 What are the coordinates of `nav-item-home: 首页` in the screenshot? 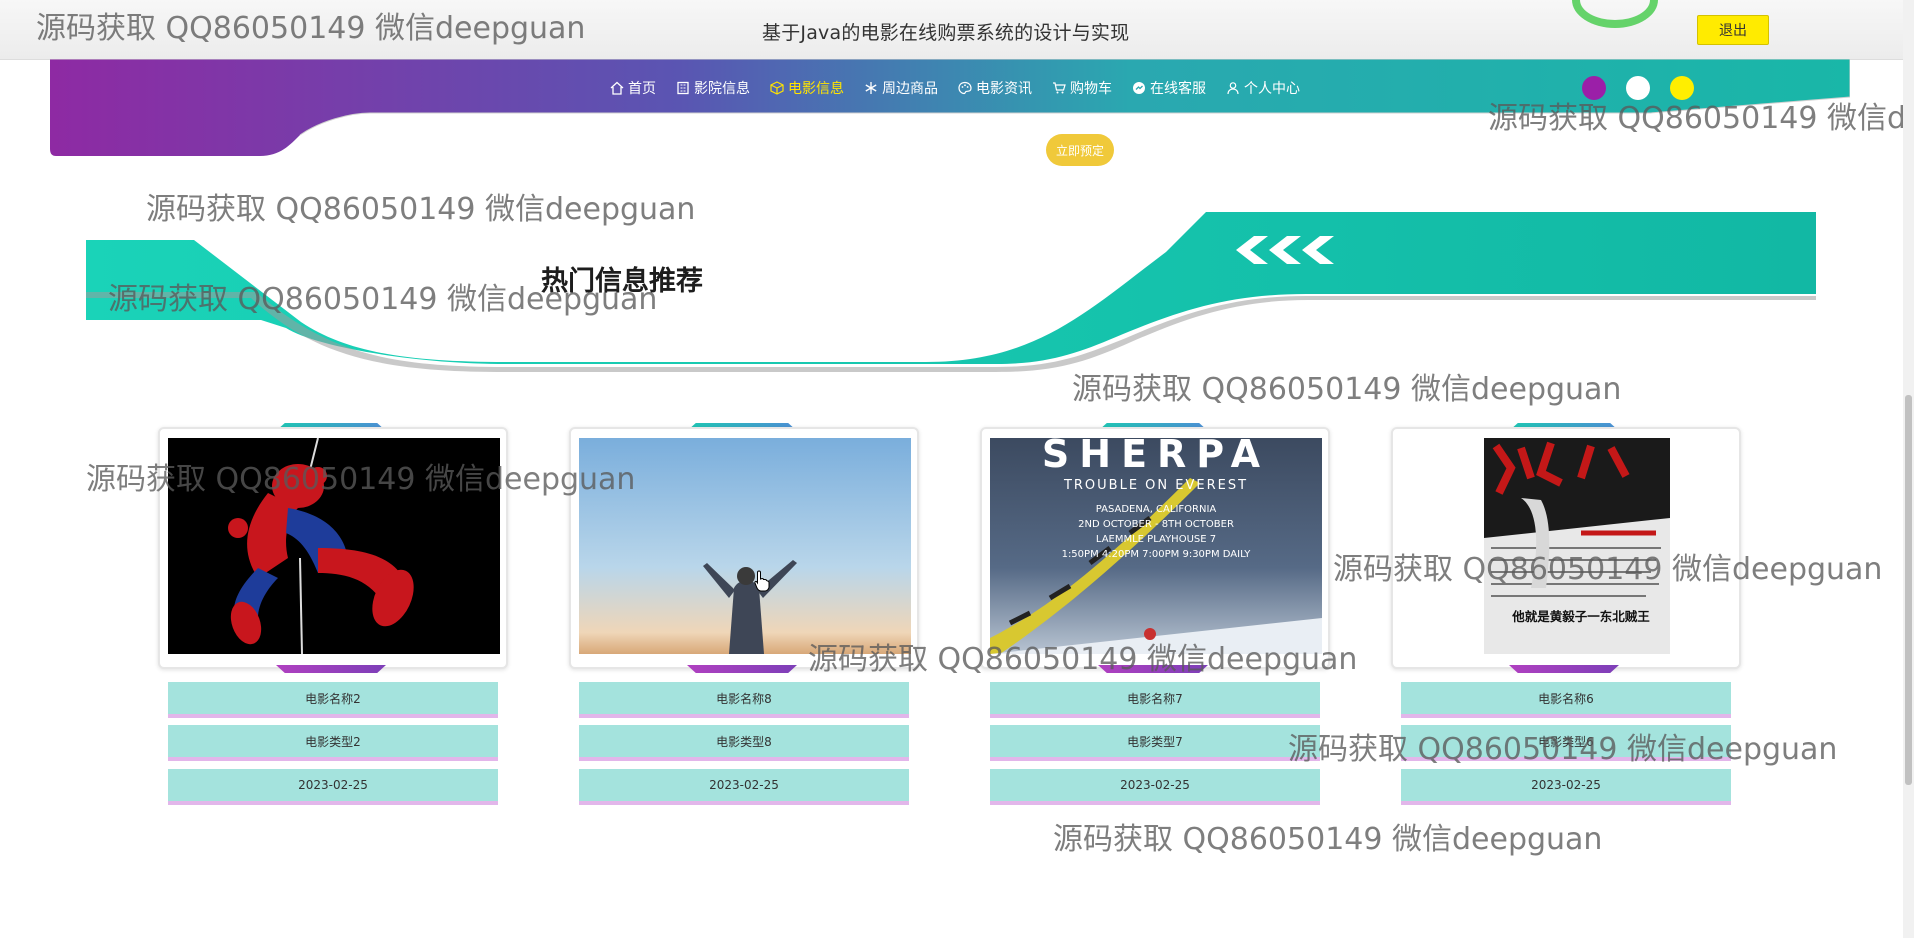 It's located at (633, 88).